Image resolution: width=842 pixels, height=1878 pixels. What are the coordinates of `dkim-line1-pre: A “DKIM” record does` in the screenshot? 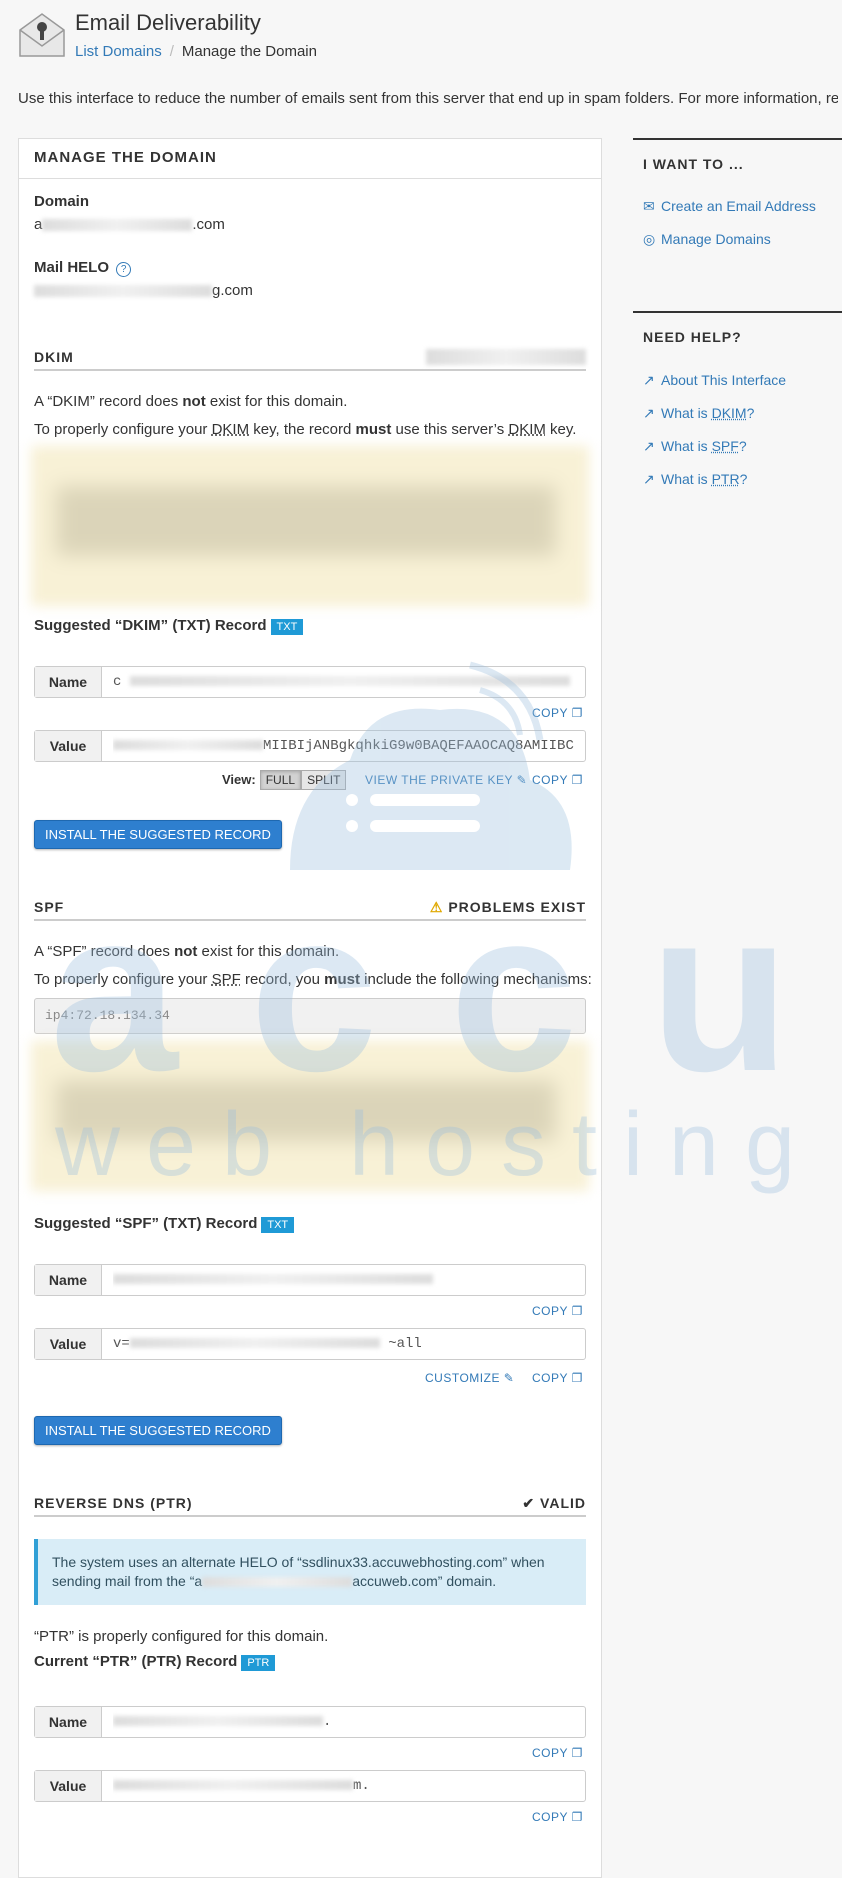 It's located at (108, 401).